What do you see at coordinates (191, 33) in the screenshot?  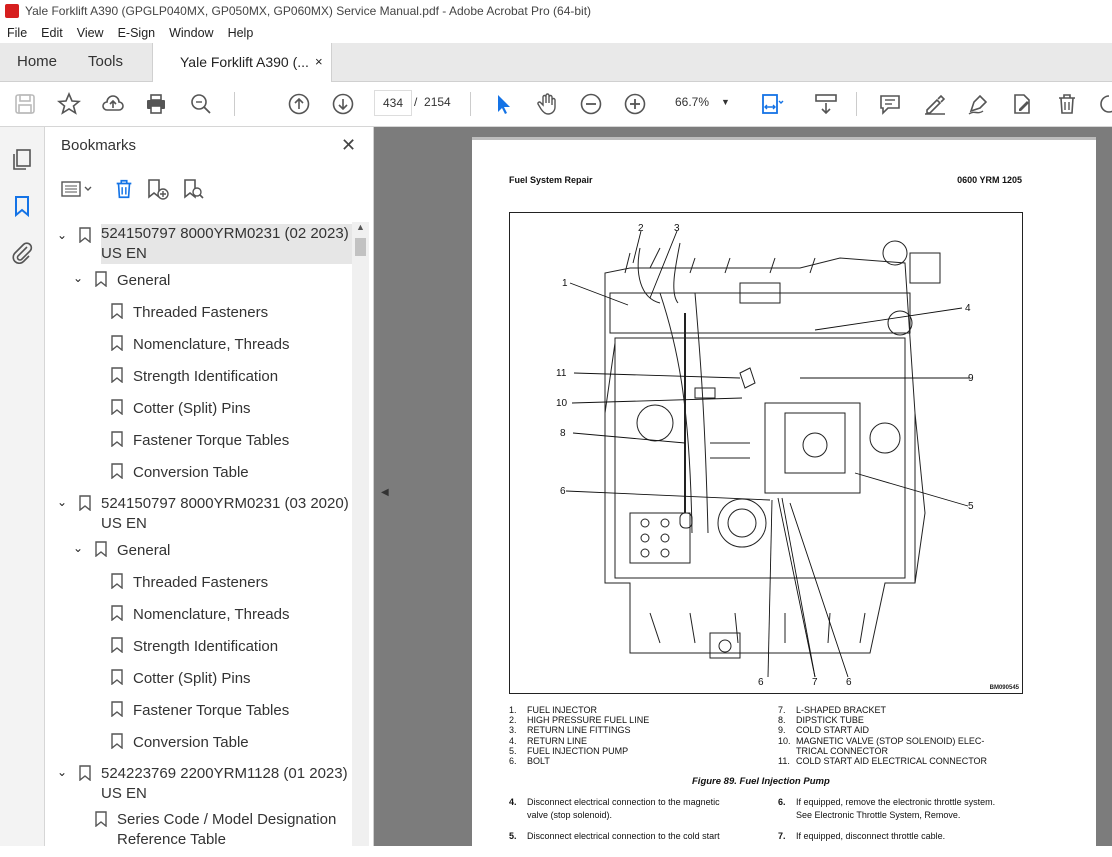 I see `menu-window: Window` at bounding box center [191, 33].